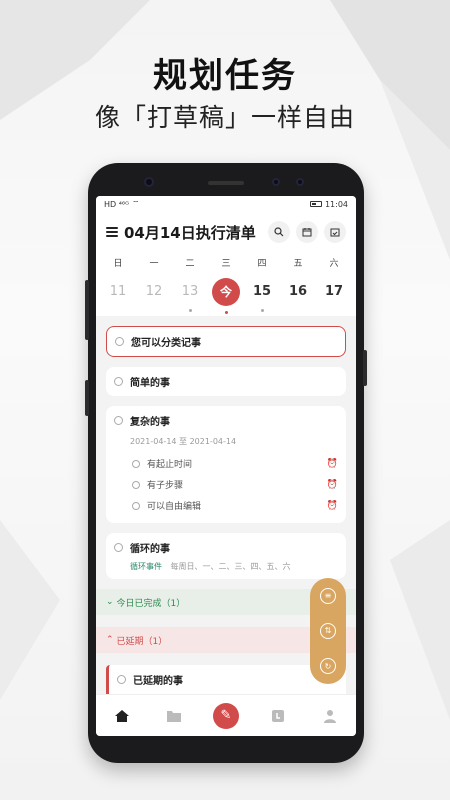  I want to click on task-date-range: 2021-04-14 至 2021-04-14, so click(183, 441).